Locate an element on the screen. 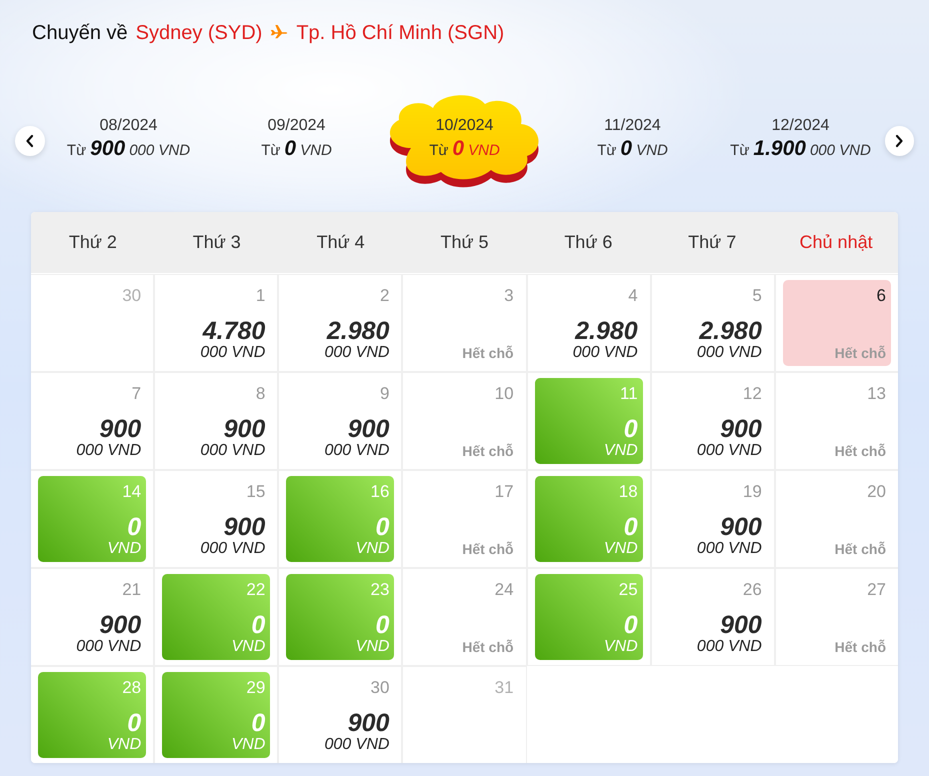 Image resolution: width=929 pixels, height=776 pixels. month-tab: 10/2024 Từ 0 VND is located at coordinates (464, 141).